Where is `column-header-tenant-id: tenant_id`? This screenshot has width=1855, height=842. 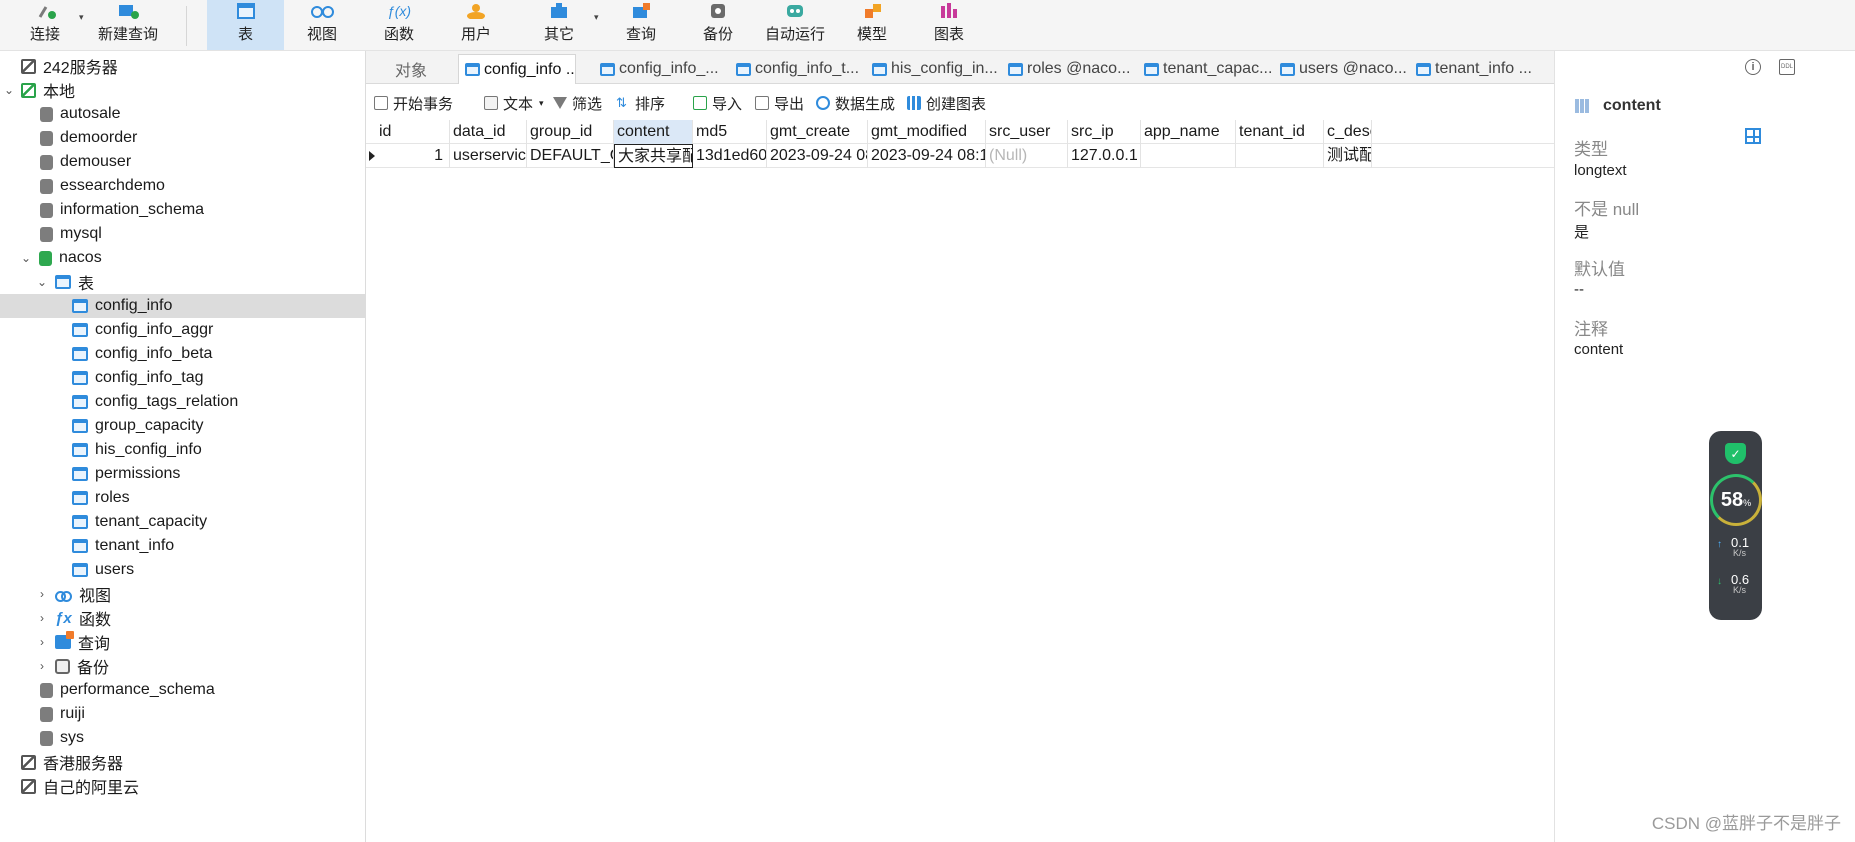
column-header-tenant-id: tenant_id is located at coordinates (1280, 132).